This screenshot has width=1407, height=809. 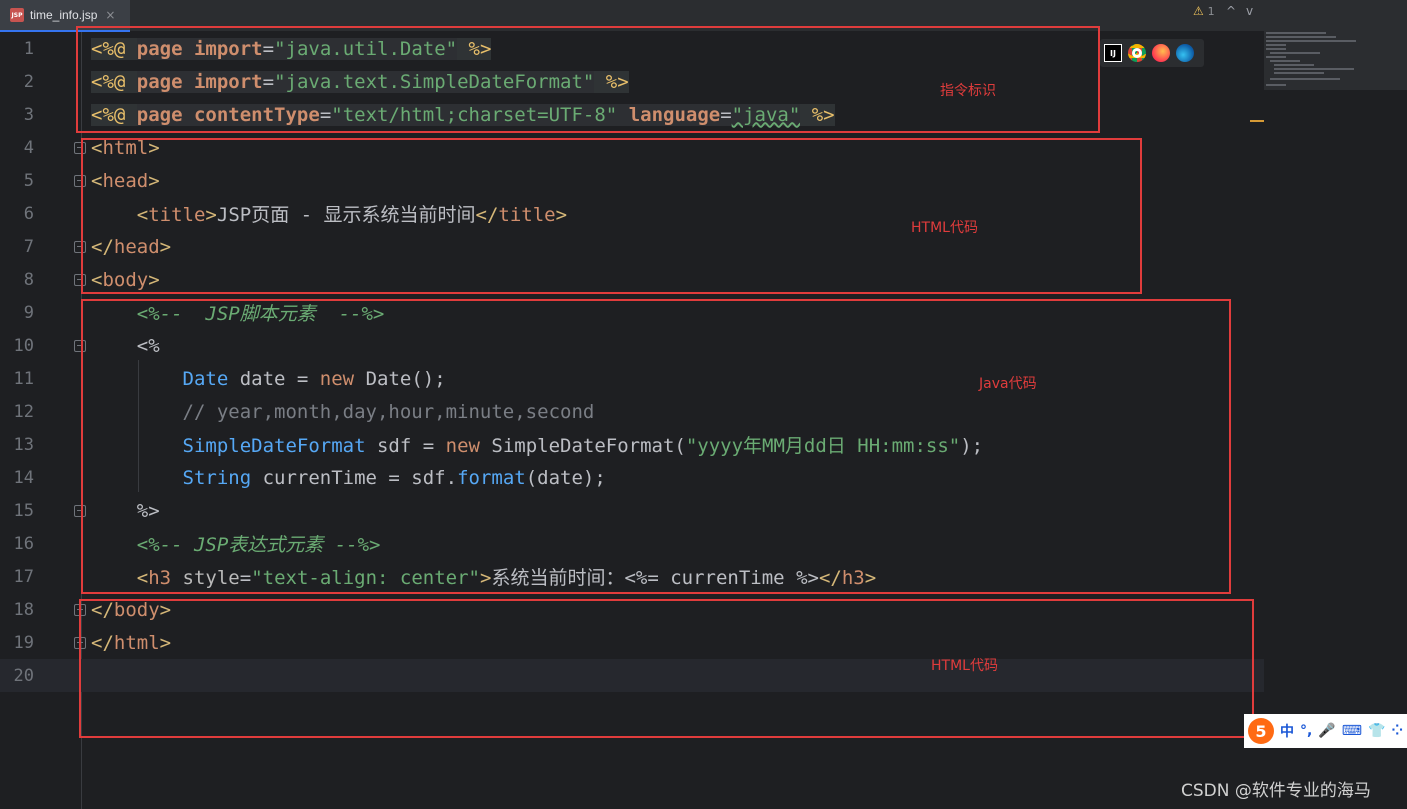 What do you see at coordinates (23, 411) in the screenshot?
I see `line-number: 12` at bounding box center [23, 411].